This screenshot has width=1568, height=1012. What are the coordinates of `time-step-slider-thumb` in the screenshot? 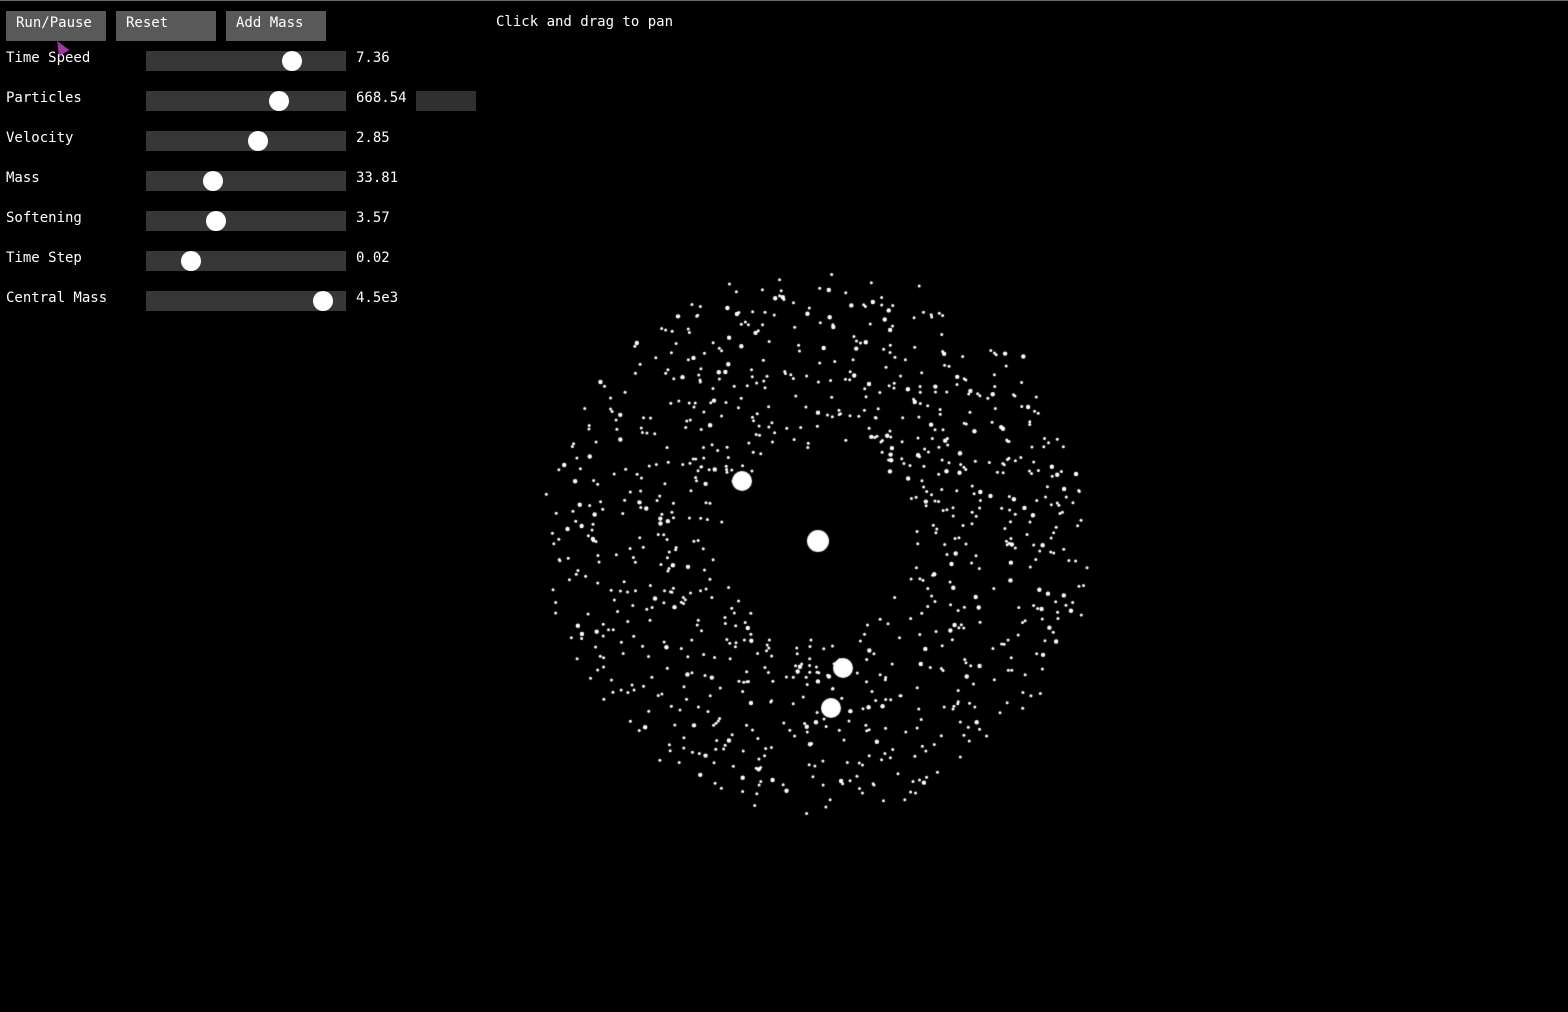 It's located at (191, 261).